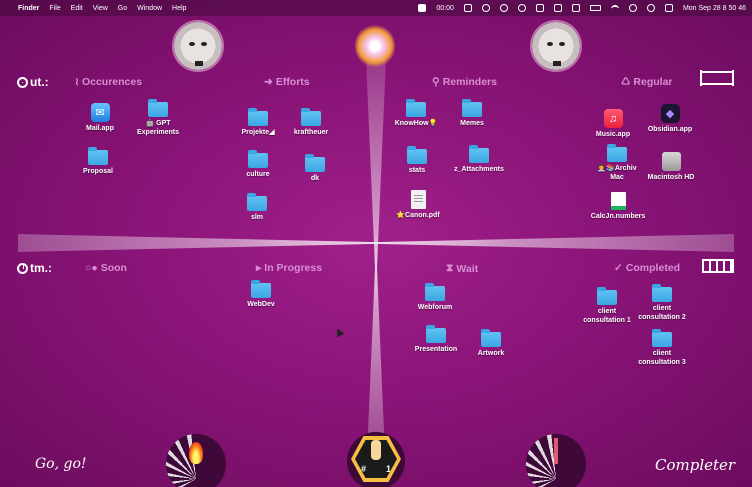  Describe the element at coordinates (670, 113) in the screenshot. I see `obsidian-app-icon: ◆` at that location.